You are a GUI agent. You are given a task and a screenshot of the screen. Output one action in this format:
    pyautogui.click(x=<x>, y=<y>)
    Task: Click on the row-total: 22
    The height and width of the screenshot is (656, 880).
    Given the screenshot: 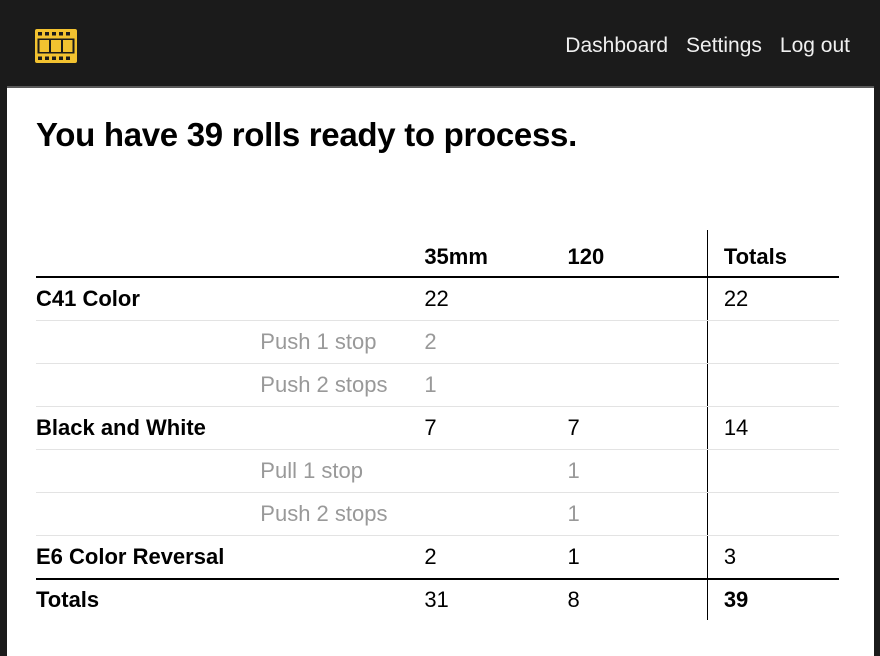 What is the action you would take?
    pyautogui.click(x=772, y=299)
    